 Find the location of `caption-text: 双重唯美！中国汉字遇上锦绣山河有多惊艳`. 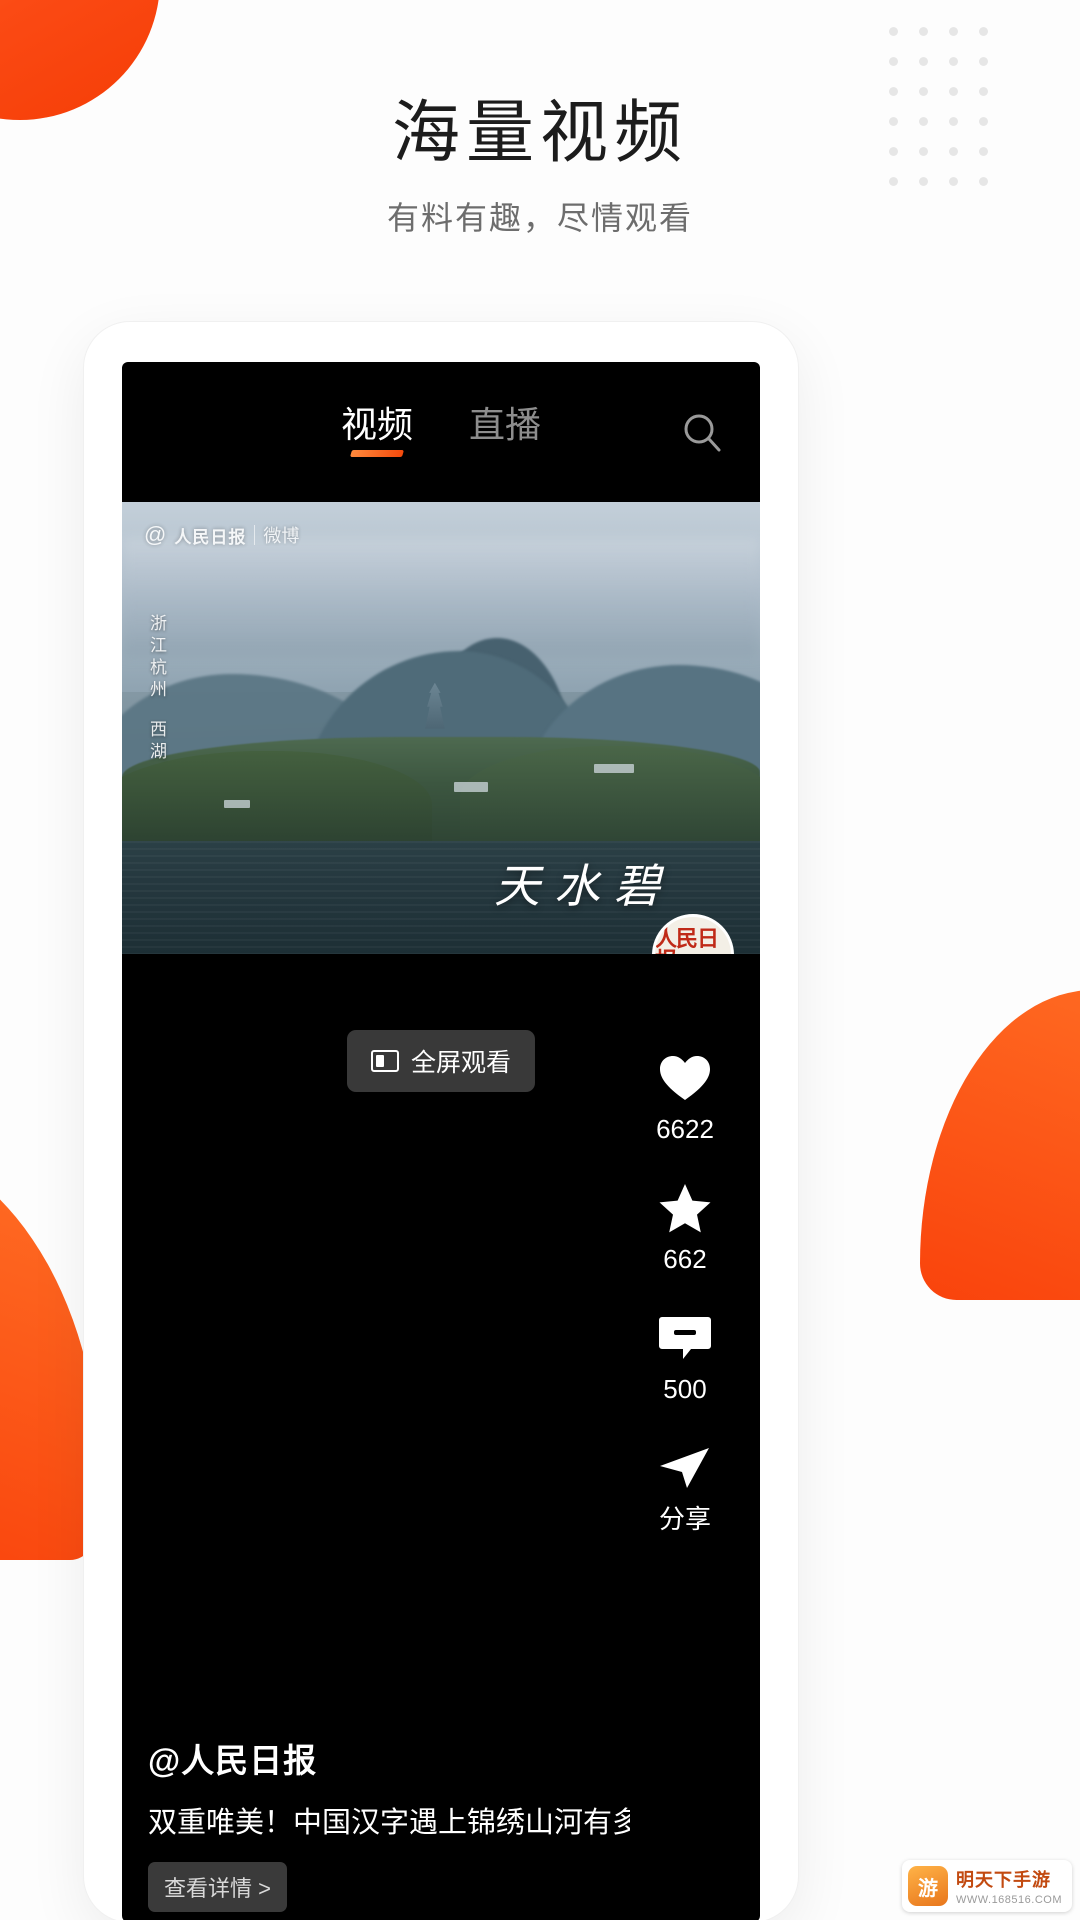

caption-text: 双重唯美！中国汉字遇上锦绣山河有多惊艳 is located at coordinates (389, 1822).